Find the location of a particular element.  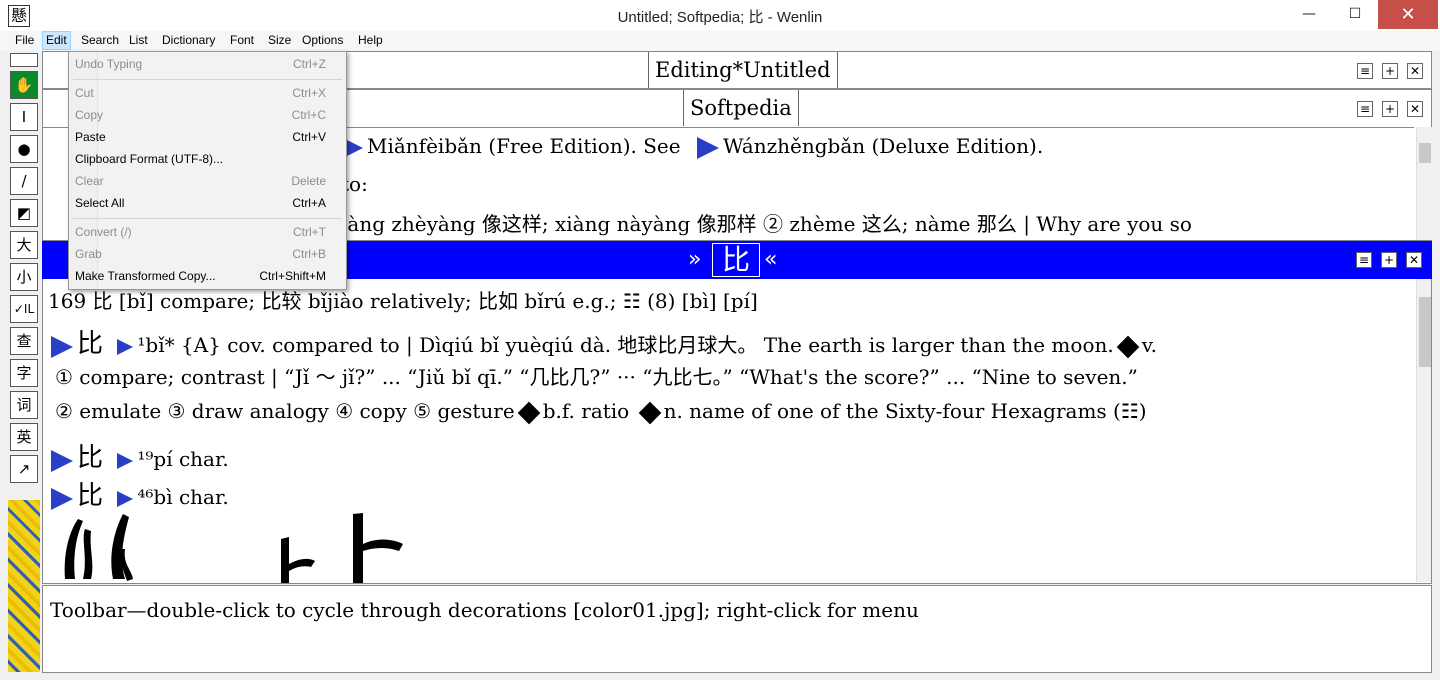

menu-item-cut: Cut Ctrl+X is located at coordinates (200, 95).